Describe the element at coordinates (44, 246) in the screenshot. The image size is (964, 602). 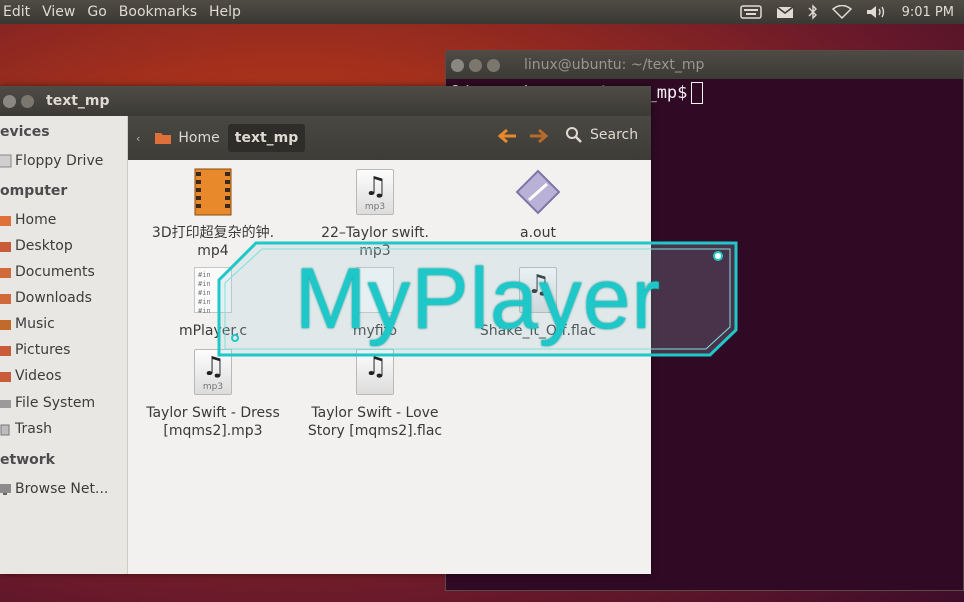
I see `sidebar-label: Desktop` at that location.